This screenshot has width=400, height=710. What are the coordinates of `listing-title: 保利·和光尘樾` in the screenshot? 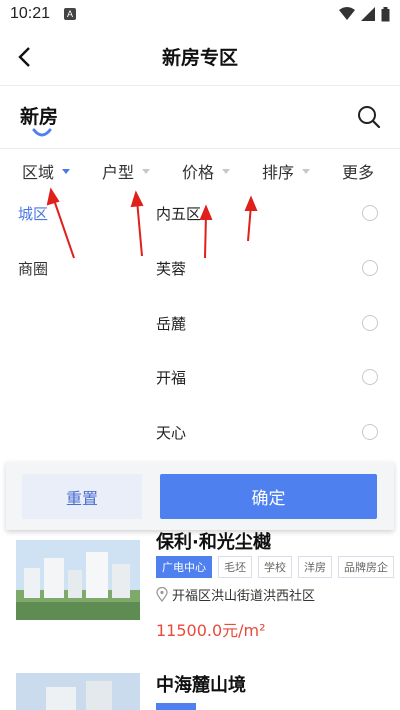 It's located at (213, 542).